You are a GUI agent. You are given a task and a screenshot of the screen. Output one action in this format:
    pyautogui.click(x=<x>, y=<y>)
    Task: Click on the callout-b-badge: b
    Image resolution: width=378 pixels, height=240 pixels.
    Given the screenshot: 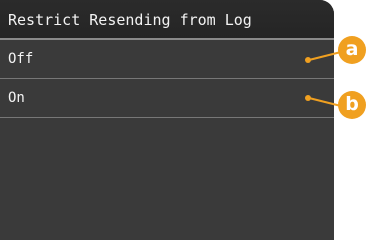 What is the action you would take?
    pyautogui.click(x=352, y=105)
    